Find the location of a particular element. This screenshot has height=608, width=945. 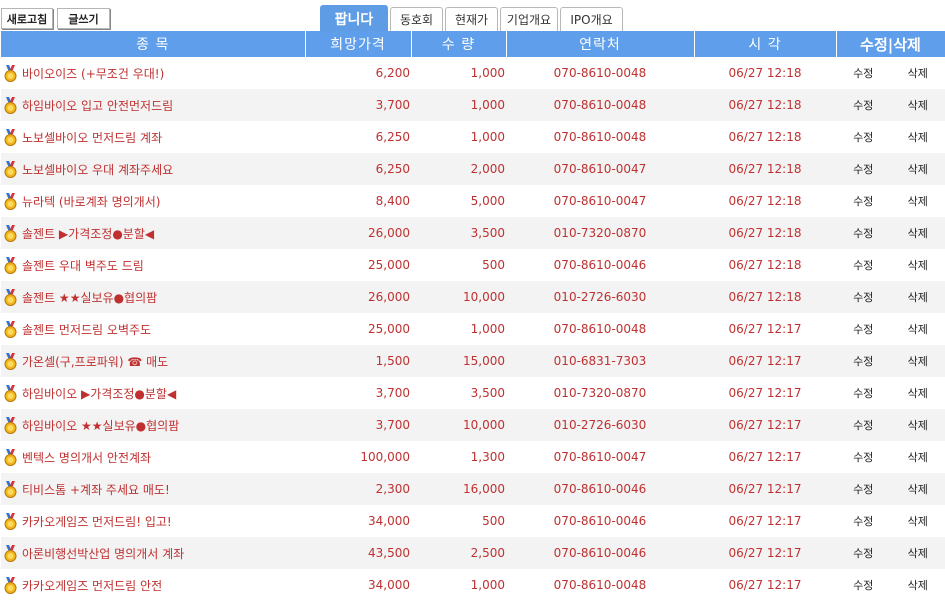

tab-bar: 팝니다 동호회 현재가 기업개요 IPO개요 is located at coordinates (472, 17).